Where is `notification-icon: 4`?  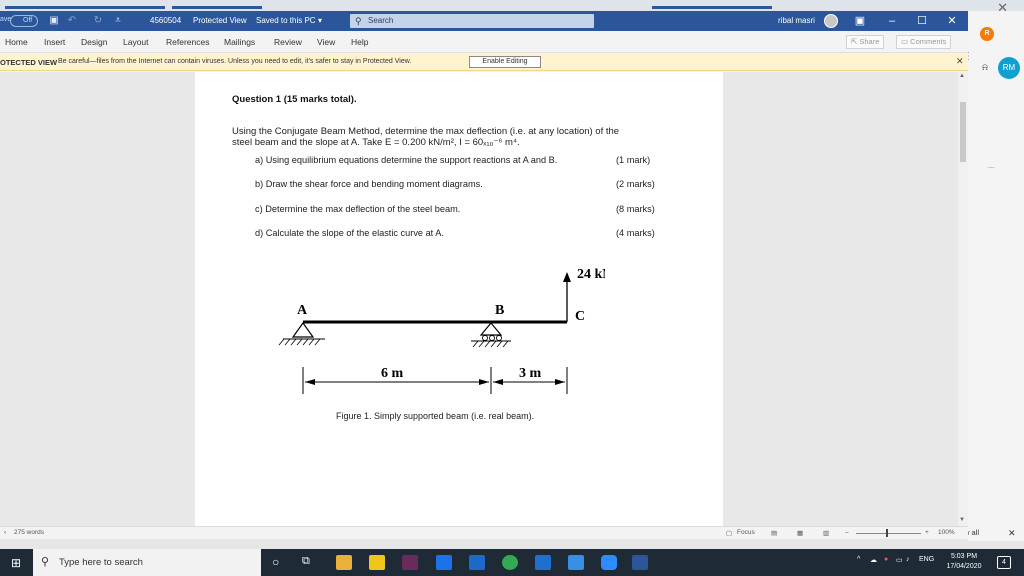 notification-icon: 4 is located at coordinates (1004, 562).